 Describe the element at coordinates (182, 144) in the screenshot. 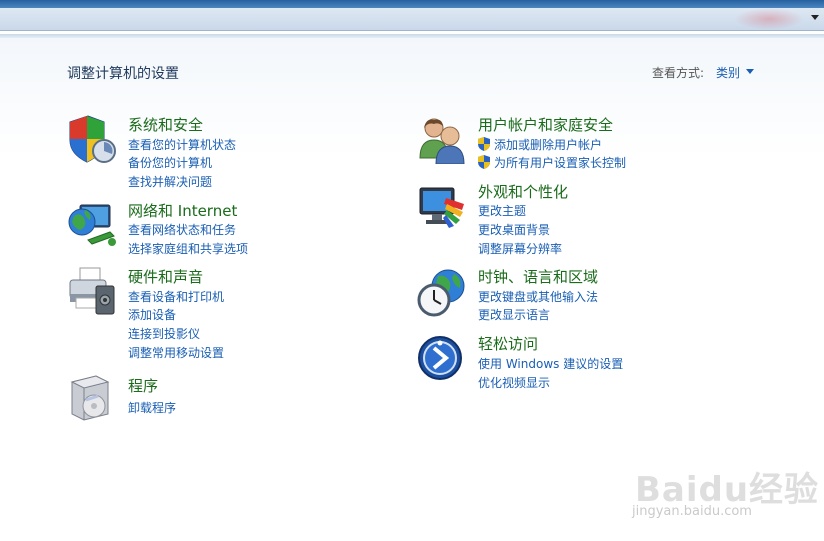

I see `link-view-computer-status: 查看您的计算机状态` at that location.